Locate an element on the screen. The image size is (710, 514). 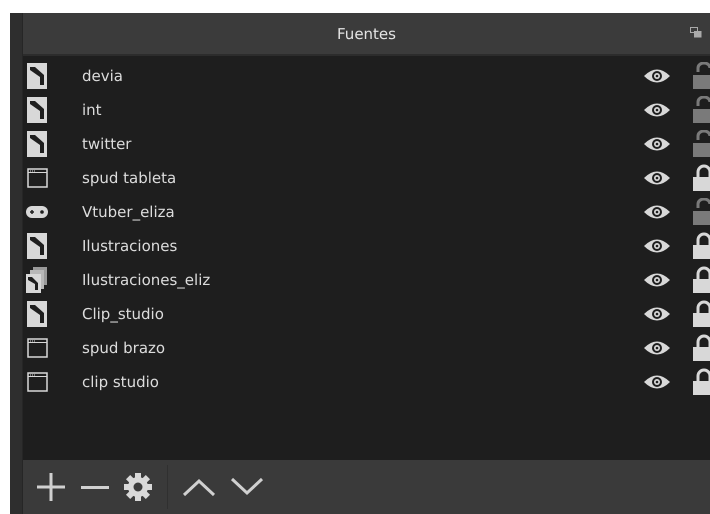
plus-icon is located at coordinates (51, 487).